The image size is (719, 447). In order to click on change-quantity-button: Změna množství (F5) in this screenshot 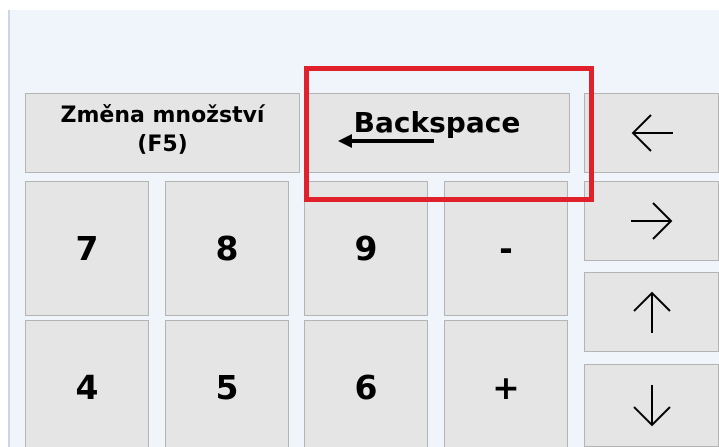, I will do `click(162, 133)`.